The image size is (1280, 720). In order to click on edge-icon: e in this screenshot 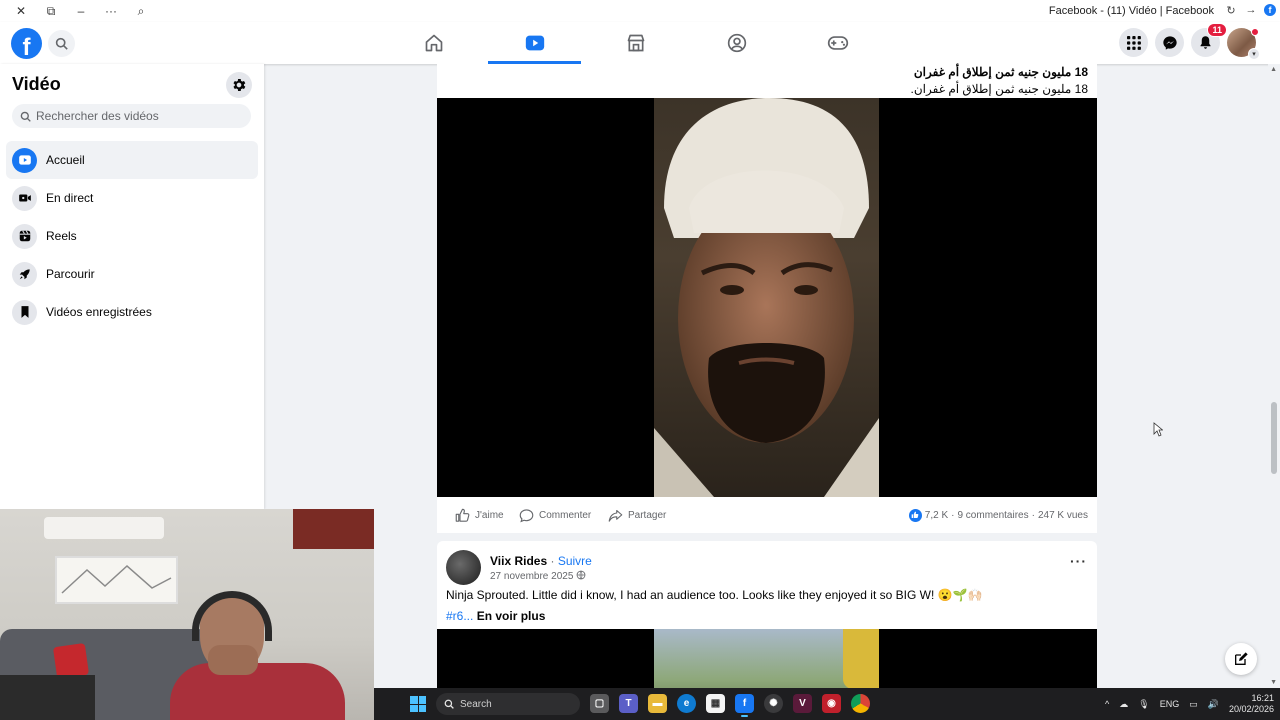, I will do `click(686, 703)`.